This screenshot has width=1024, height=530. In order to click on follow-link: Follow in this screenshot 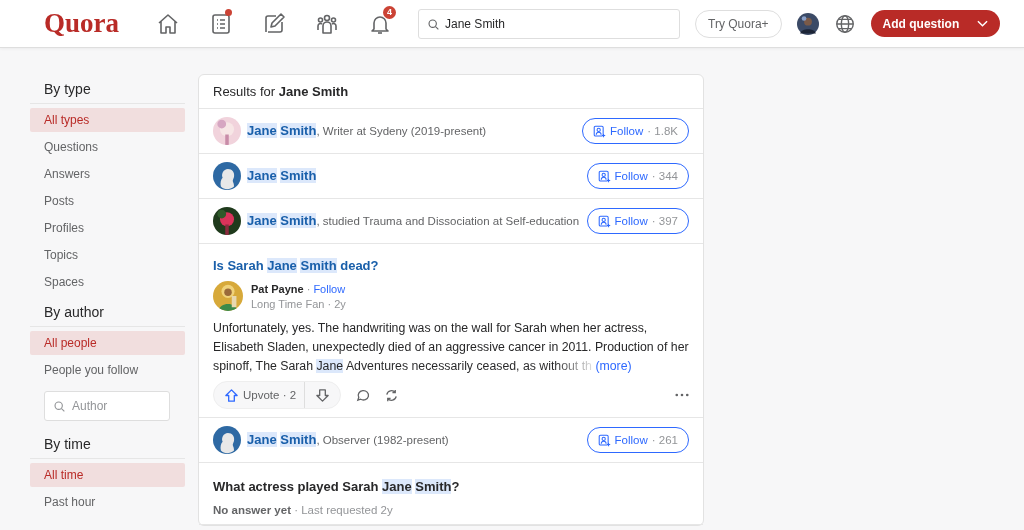, I will do `click(329, 288)`.